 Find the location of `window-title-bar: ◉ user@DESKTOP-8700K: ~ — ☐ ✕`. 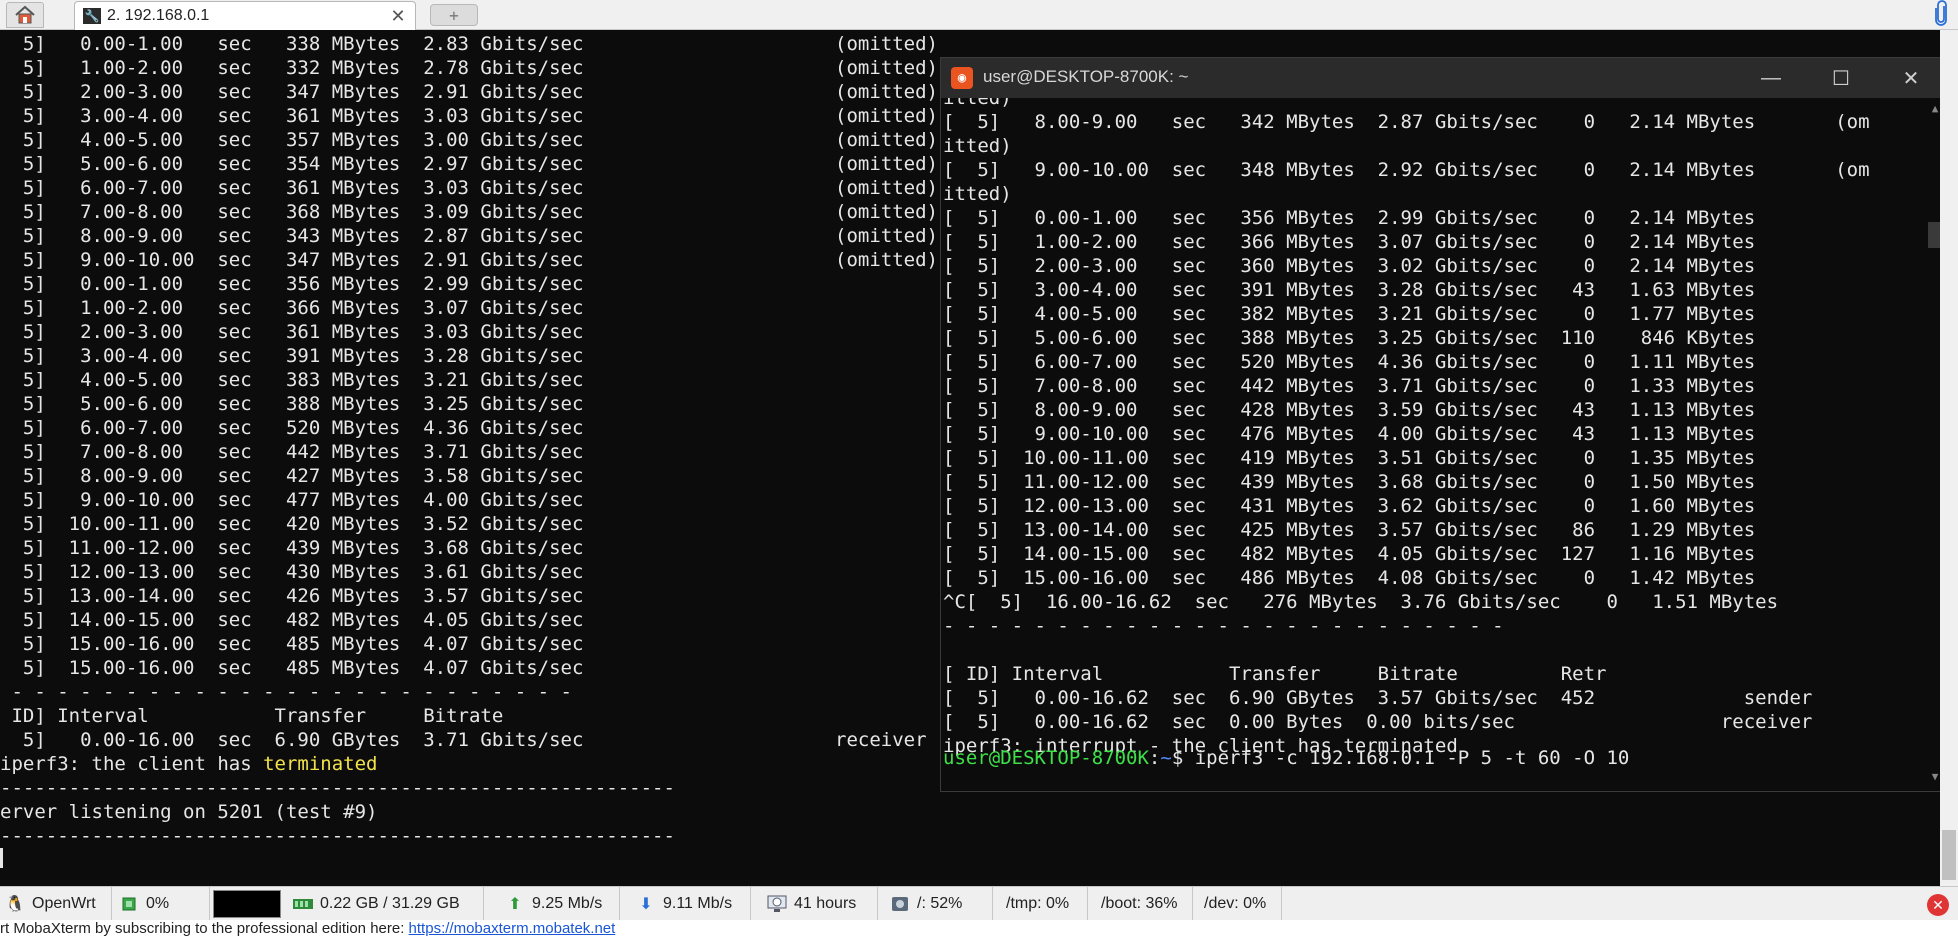

window-title-bar: ◉ user@DESKTOP-8700K: ~ — ☐ ✕ is located at coordinates (1442, 78).